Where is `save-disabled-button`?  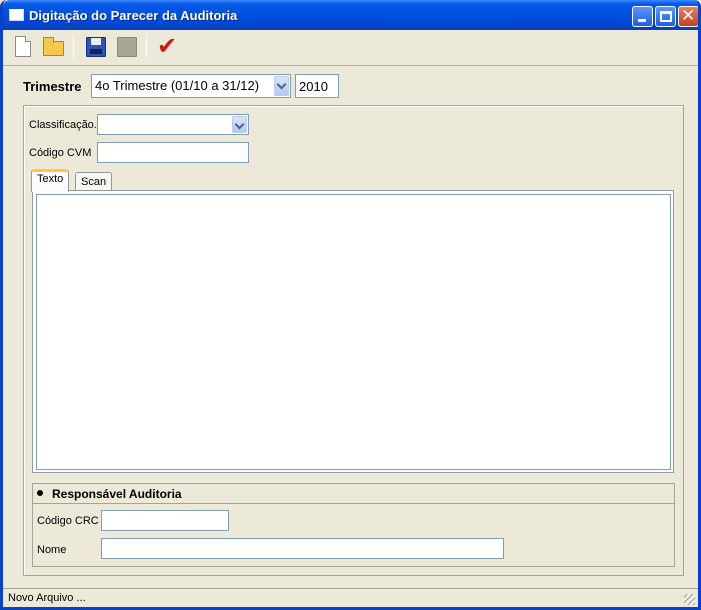
save-disabled-button is located at coordinates (126, 47).